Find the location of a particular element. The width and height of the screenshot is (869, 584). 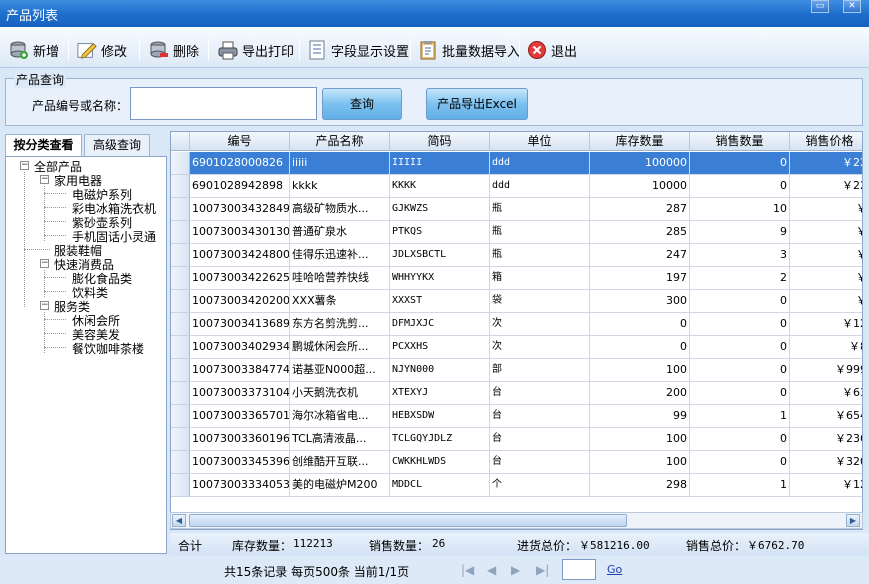

table-cell: 10073003420200 is located at coordinates (240, 301).